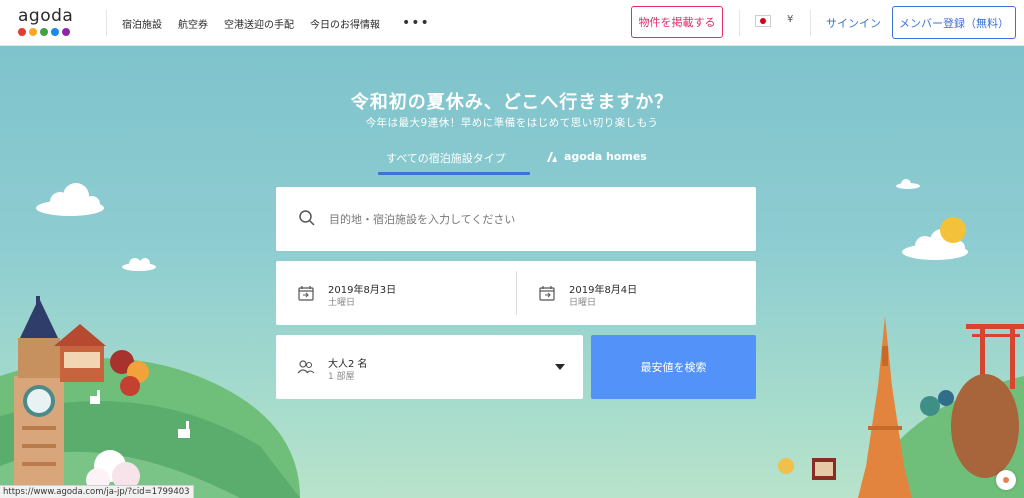  Describe the element at coordinates (560, 367) in the screenshot. I see `chevron-down-icon` at that location.